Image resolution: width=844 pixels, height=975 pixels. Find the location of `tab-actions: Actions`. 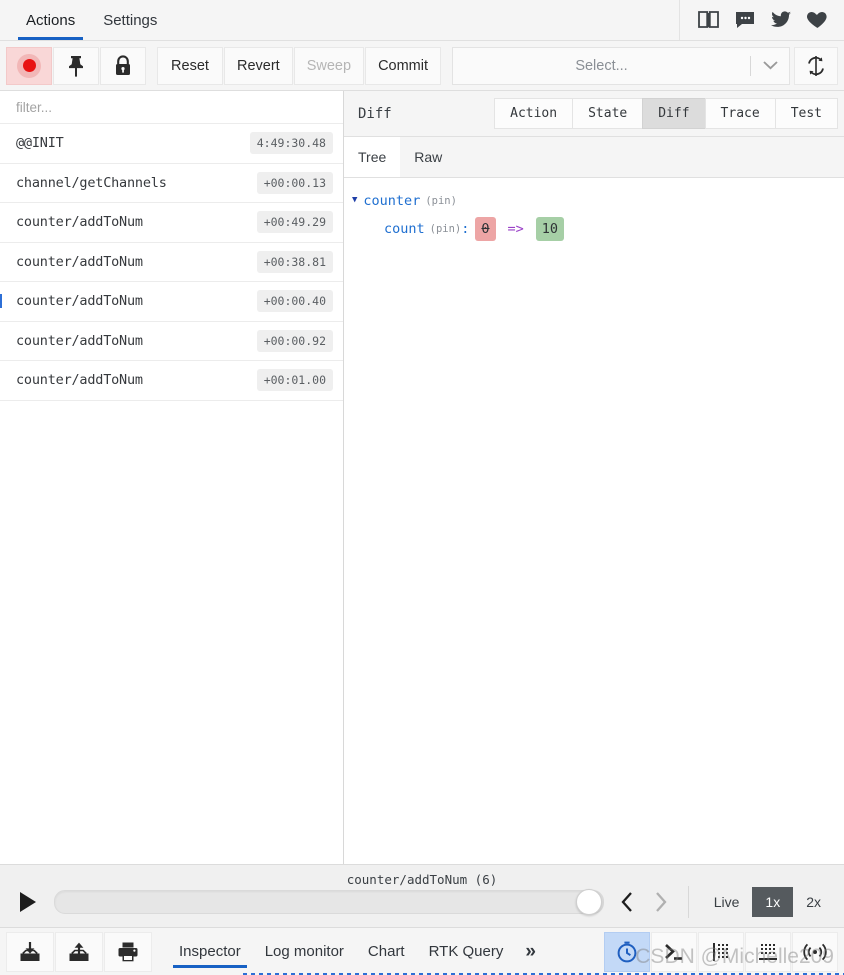

tab-actions: Actions is located at coordinates (50, 20).